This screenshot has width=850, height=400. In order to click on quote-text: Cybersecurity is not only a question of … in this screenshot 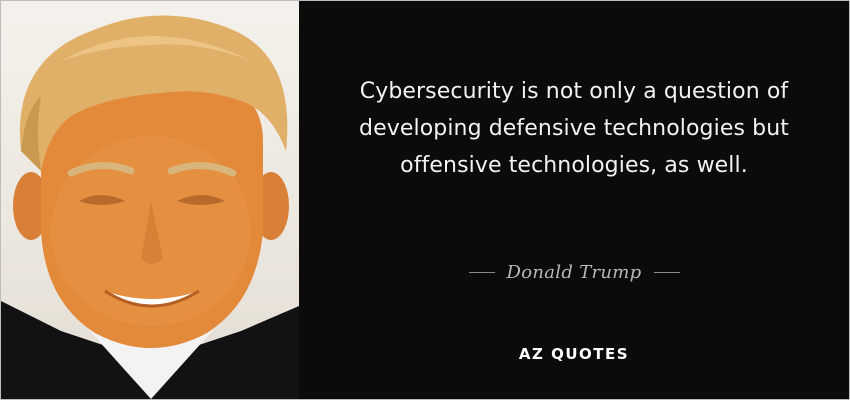, I will do `click(574, 128)`.